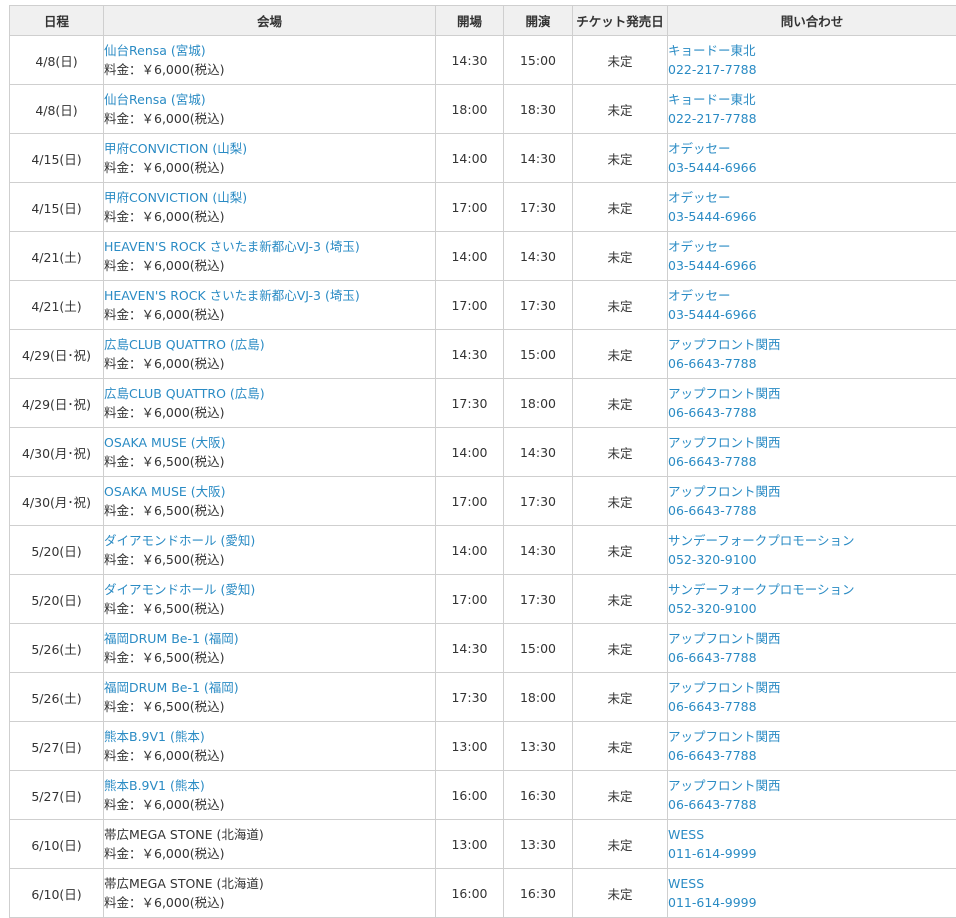 The image size is (956, 918). I want to click on contact-cell: WESS011-614-9999, so click(812, 844).